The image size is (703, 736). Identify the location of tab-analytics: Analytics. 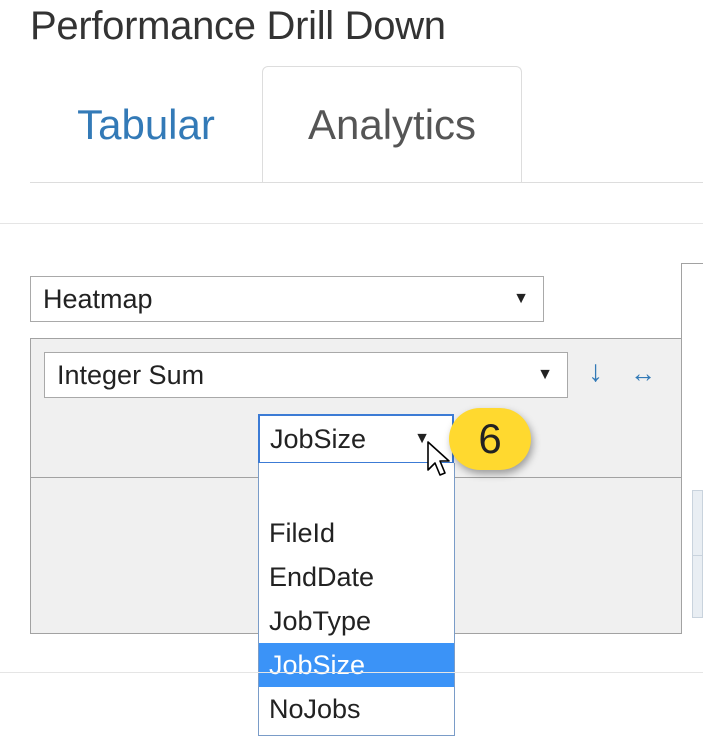
(392, 124).